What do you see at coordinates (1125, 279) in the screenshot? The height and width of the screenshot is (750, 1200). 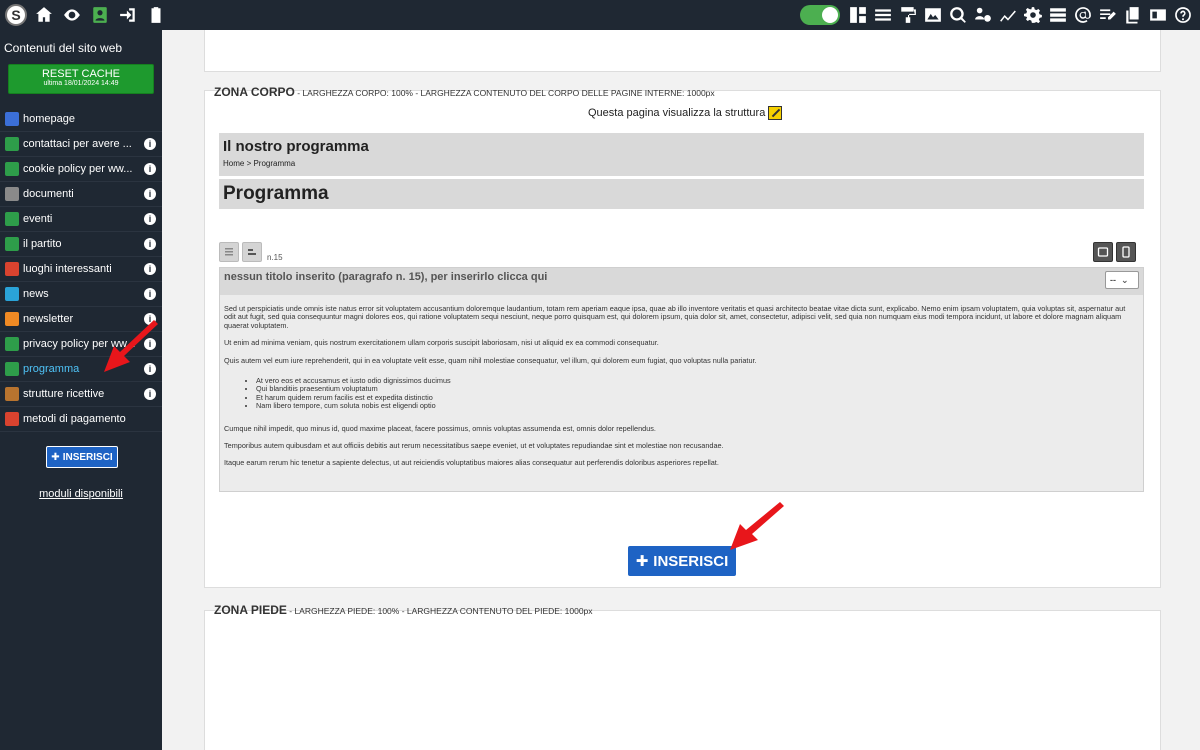 I see `chevron-down-icon: ⌄` at bounding box center [1125, 279].